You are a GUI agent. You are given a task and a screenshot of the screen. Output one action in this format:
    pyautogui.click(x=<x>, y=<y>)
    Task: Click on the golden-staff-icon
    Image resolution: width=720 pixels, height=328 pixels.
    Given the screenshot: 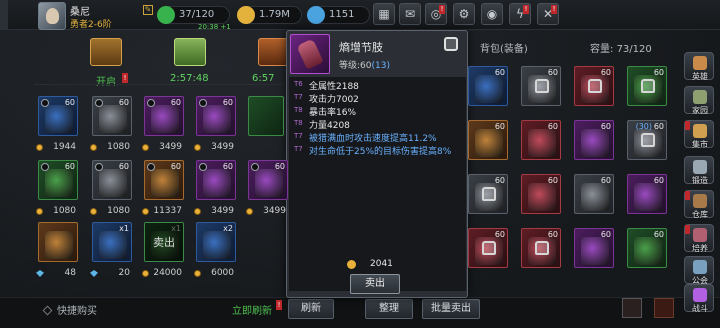 What is the action you would take?
    pyautogui.click(x=489, y=143)
    